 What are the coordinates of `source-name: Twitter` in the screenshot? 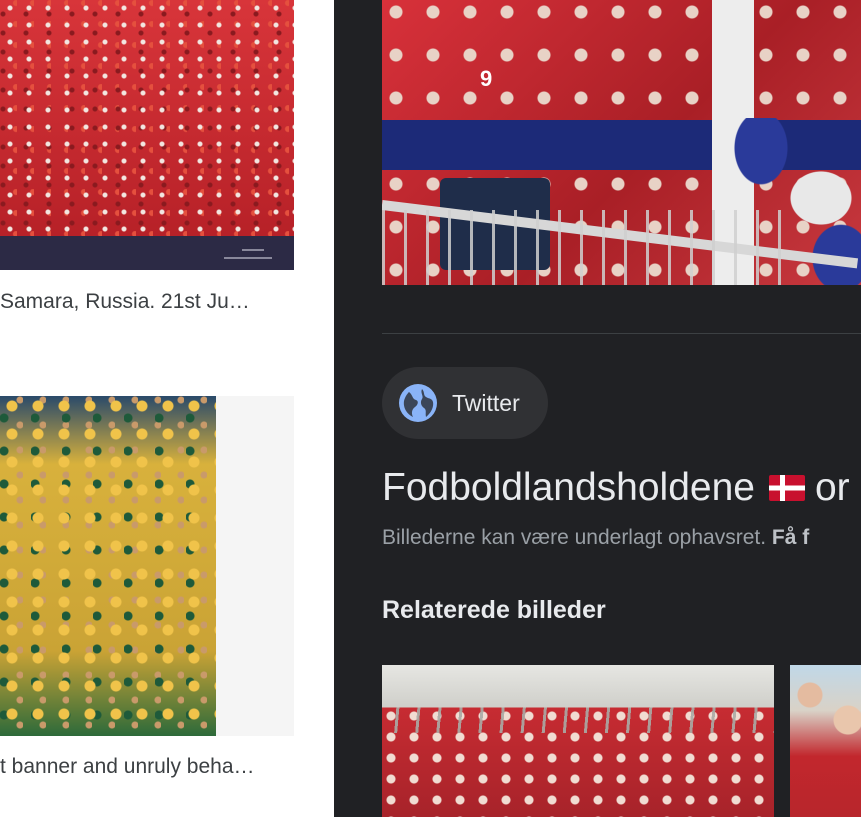 It's located at (486, 402).